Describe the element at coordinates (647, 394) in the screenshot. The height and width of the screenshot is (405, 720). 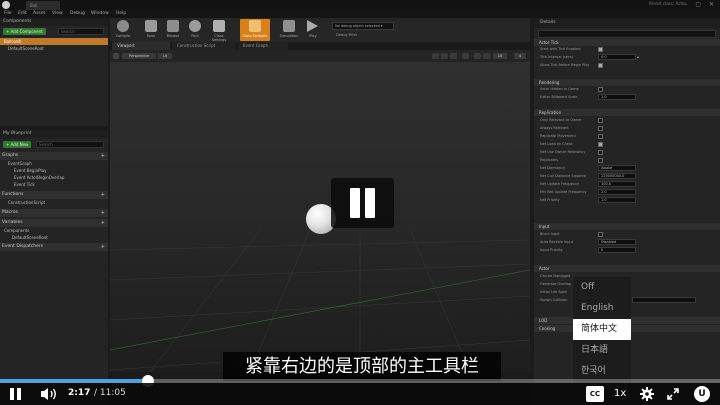
I see `gear-icon` at that location.